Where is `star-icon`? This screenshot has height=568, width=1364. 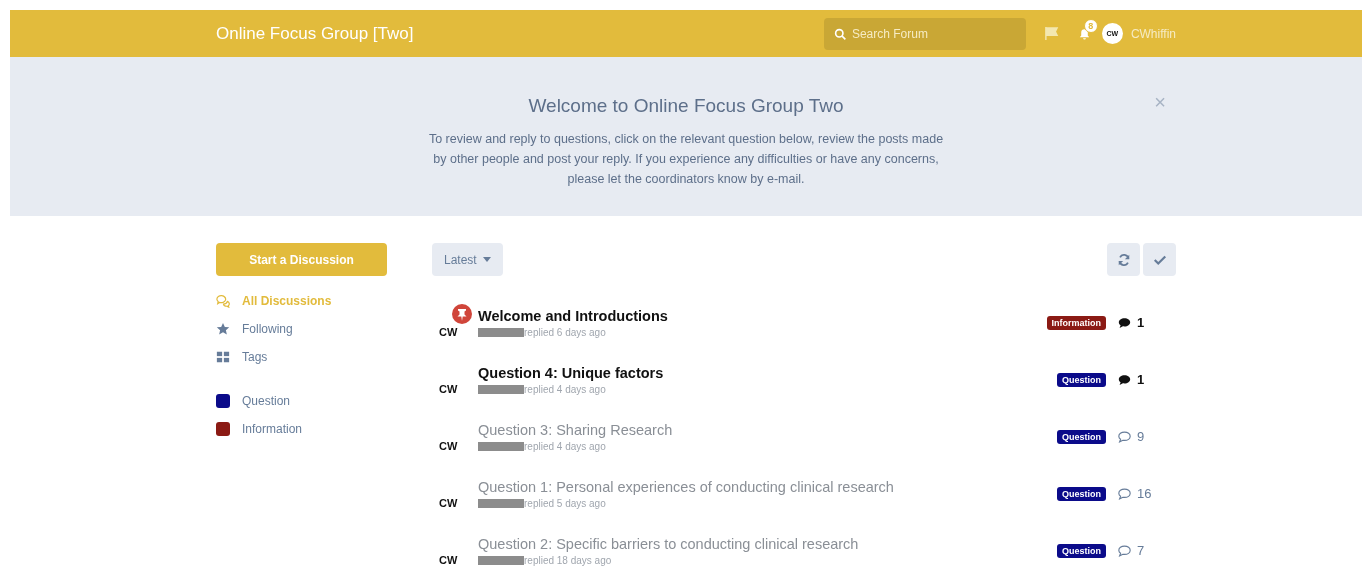
star-icon is located at coordinates (223, 329).